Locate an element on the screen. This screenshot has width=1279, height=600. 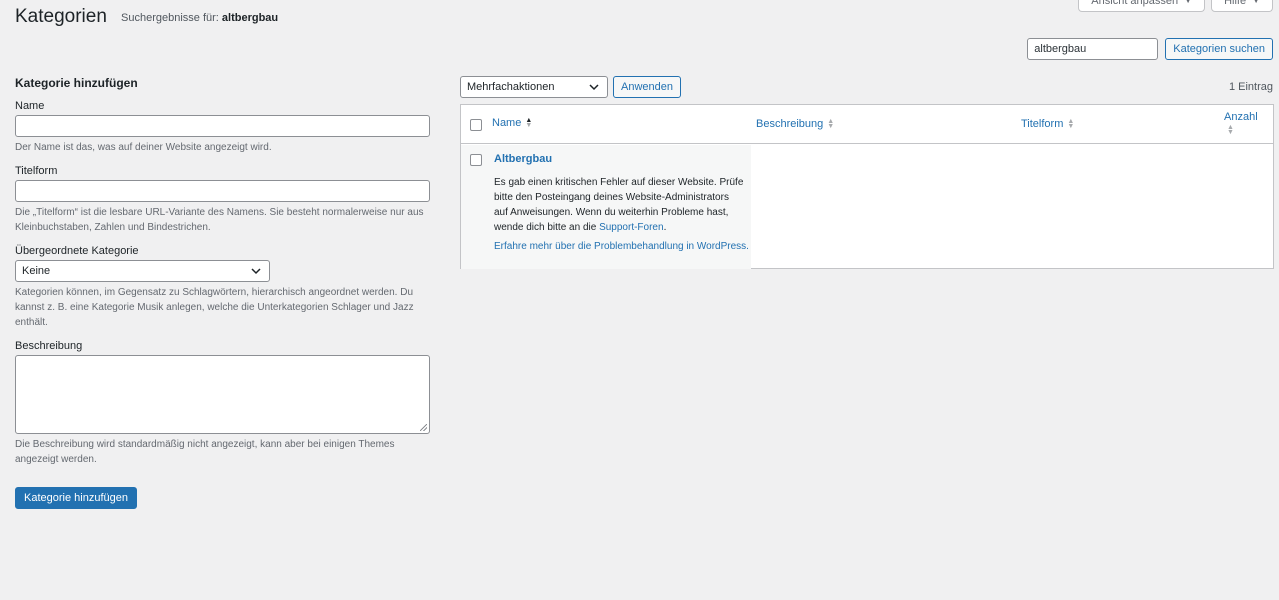
parent-category-select: Keine is located at coordinates (142, 271).